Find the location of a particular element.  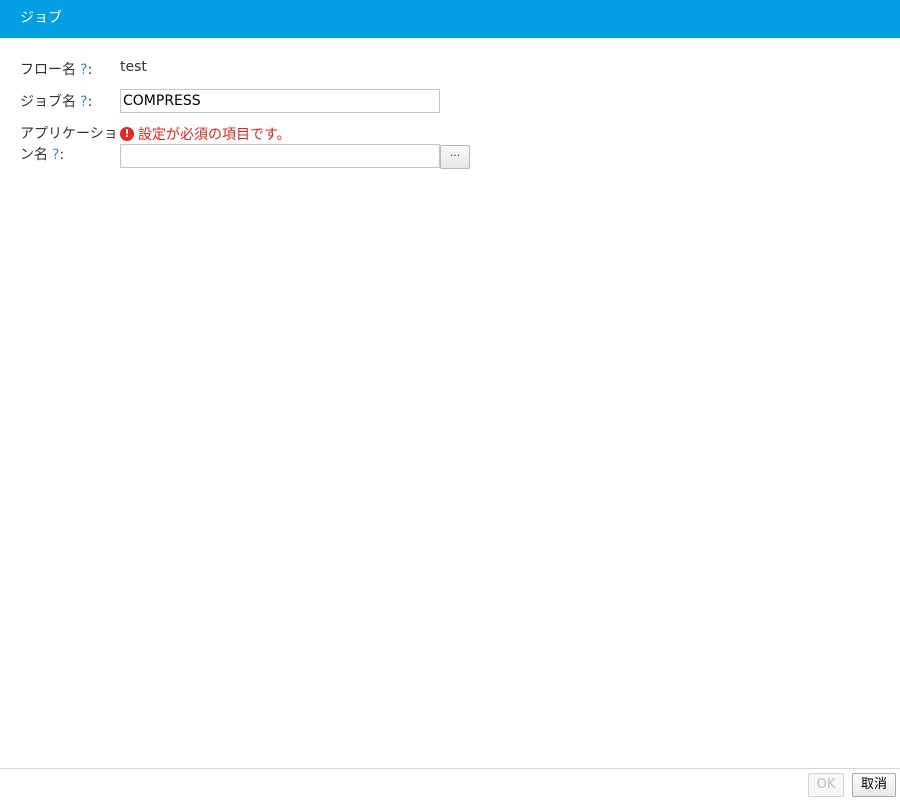

application-name-label-line1: アプリケーショ is located at coordinates (69, 134).